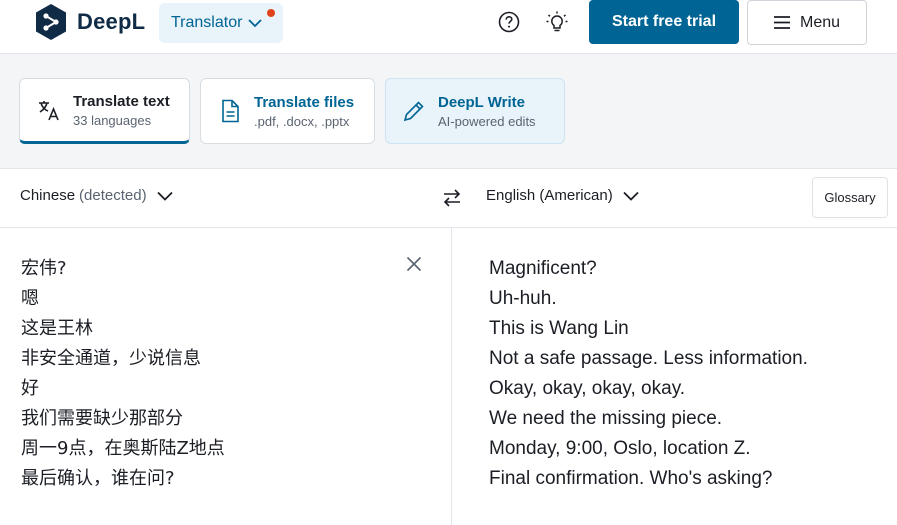 This screenshot has width=897, height=525. I want to click on deepl-logo-icon, so click(51, 22).